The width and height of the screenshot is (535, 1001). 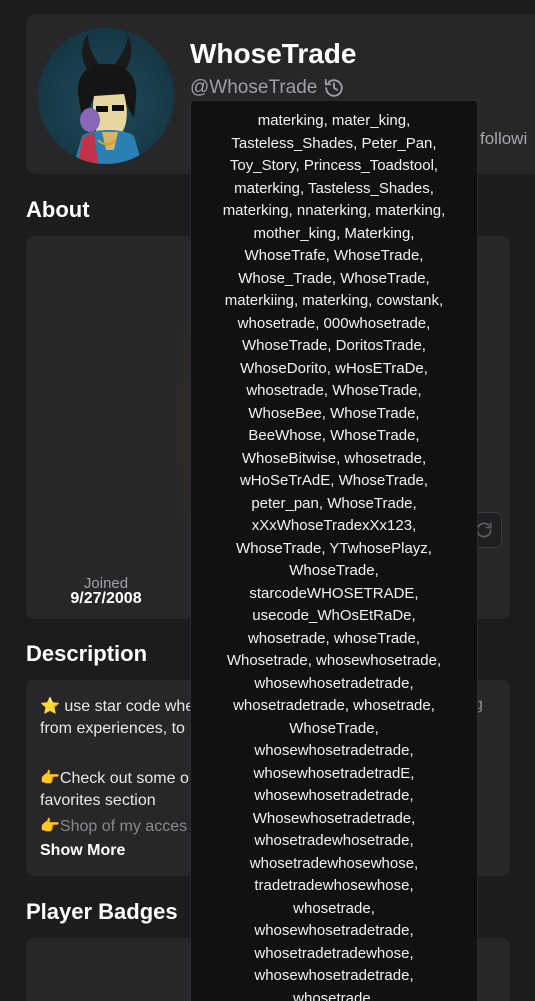 What do you see at coordinates (334, 323) in the screenshot?
I see `previous-username-line: whosetrade, 000whosetrade,` at bounding box center [334, 323].